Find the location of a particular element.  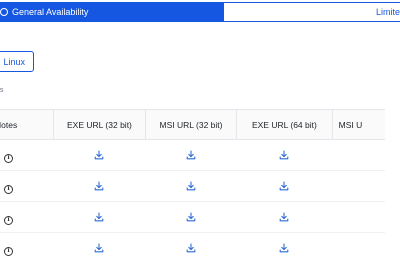

tab-limited-label: Limite is located at coordinates (388, 12).